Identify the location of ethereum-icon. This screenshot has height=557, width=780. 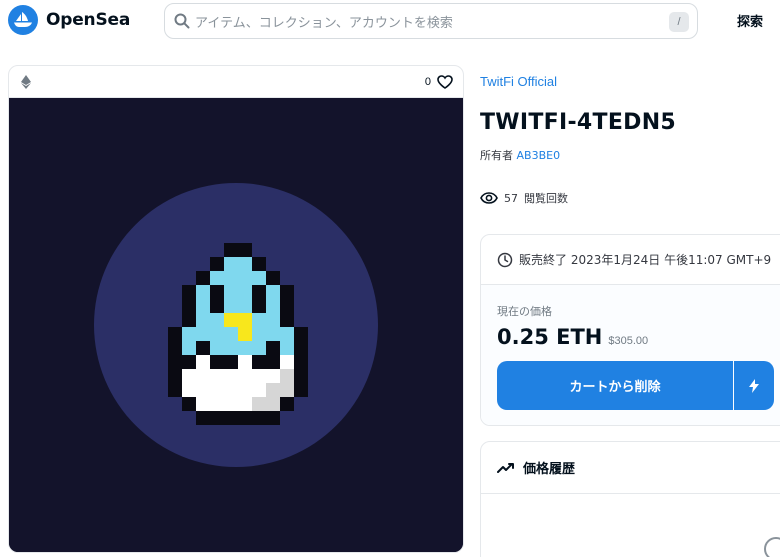
(26, 81).